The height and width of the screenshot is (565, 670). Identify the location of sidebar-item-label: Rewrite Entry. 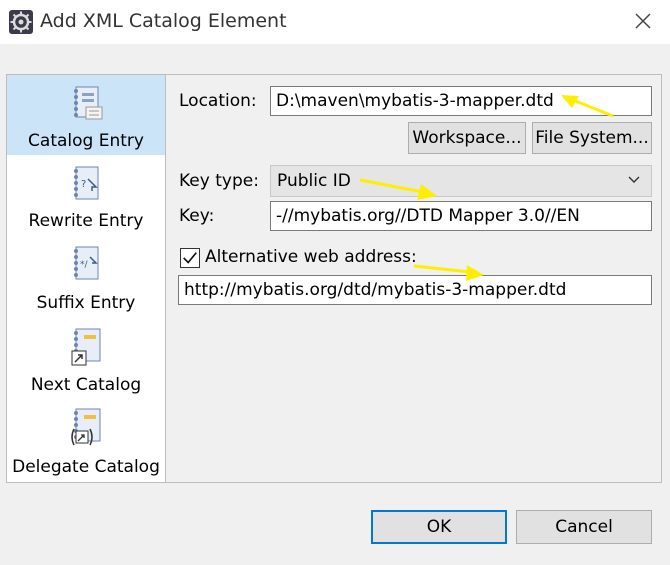
(86, 221).